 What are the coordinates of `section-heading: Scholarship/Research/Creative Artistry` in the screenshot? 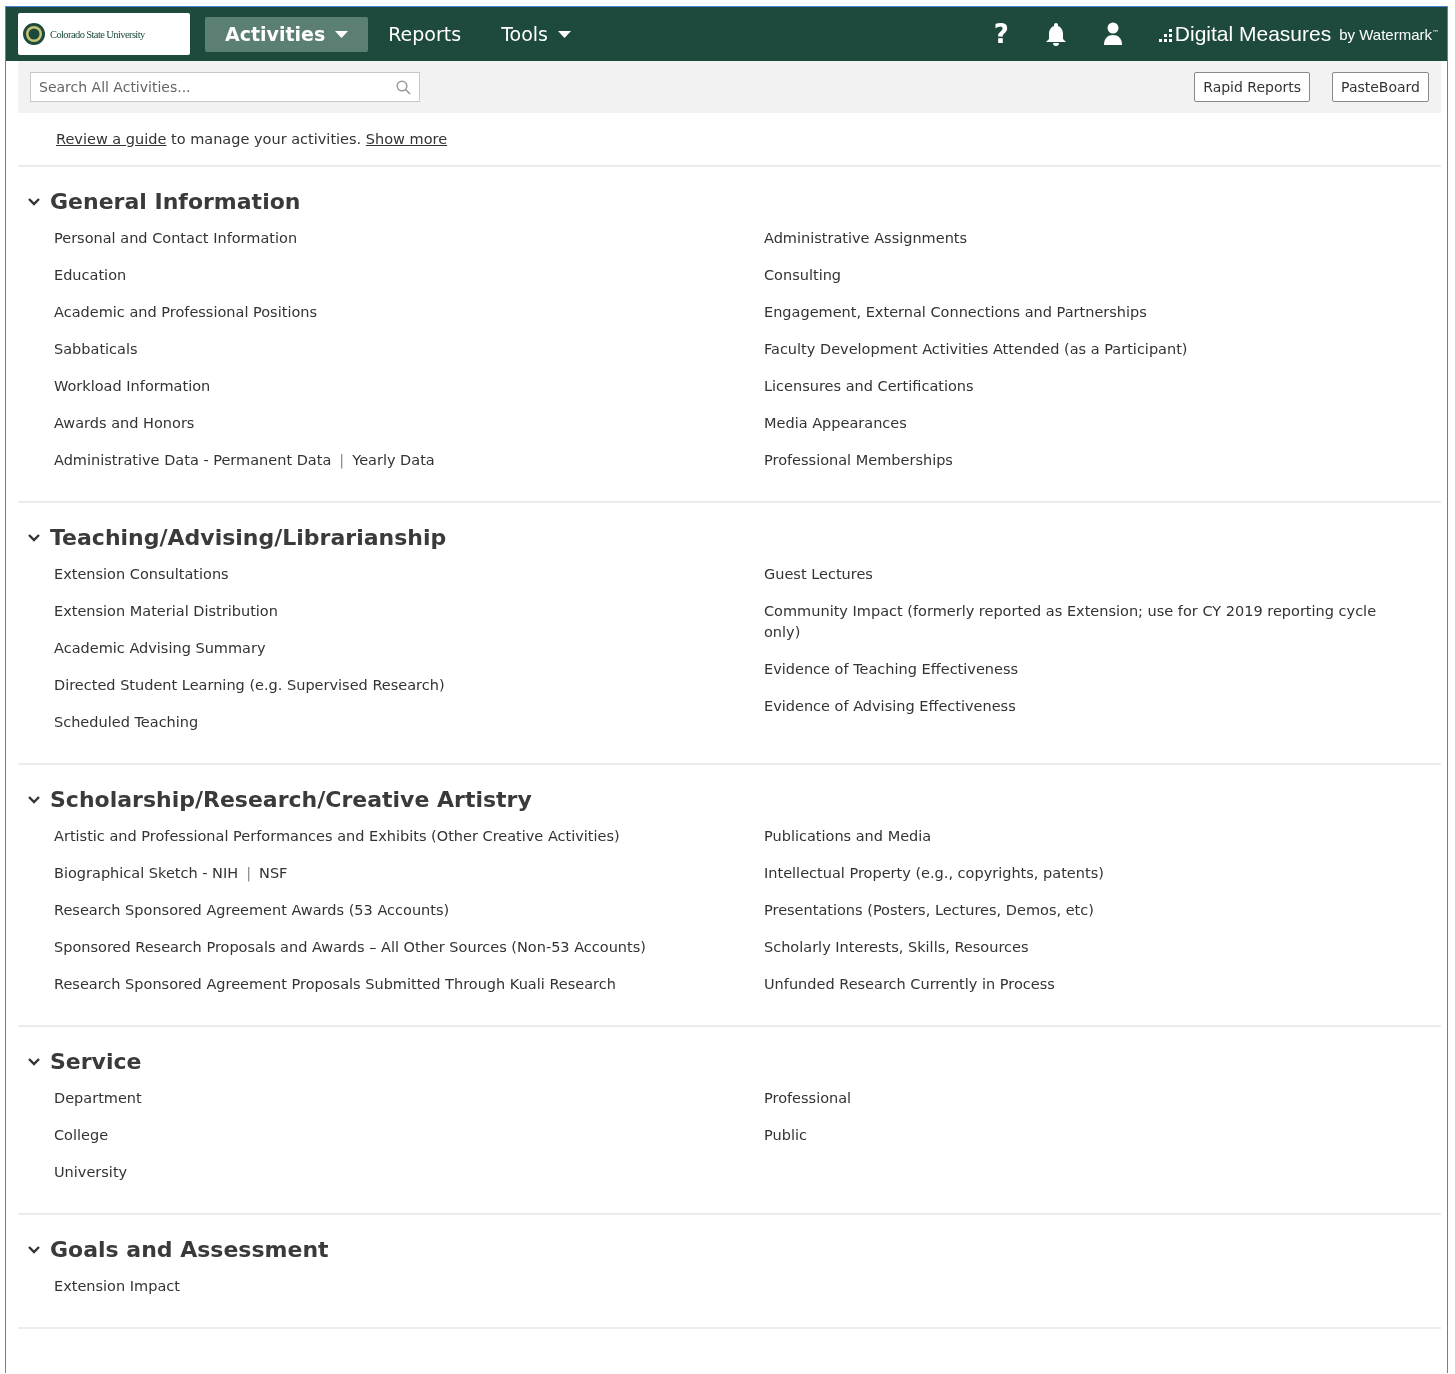 It's located at (275, 799).